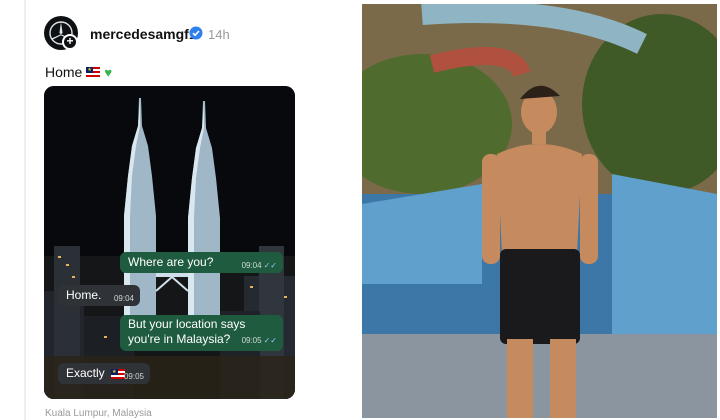  What do you see at coordinates (187, 324) in the screenshot?
I see `message-text-line1: But your location says` at bounding box center [187, 324].